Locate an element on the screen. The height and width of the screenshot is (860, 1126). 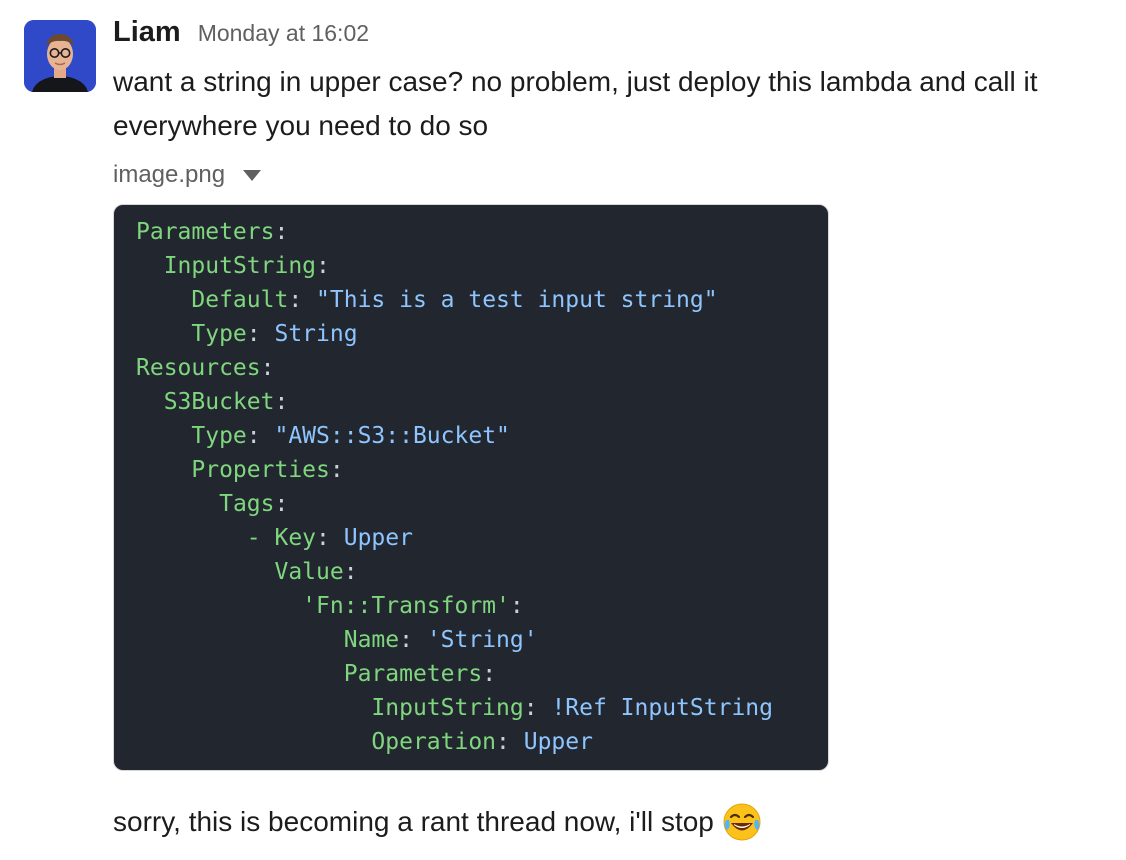
code-line: Name: 'String' is located at coordinates (337, 640).